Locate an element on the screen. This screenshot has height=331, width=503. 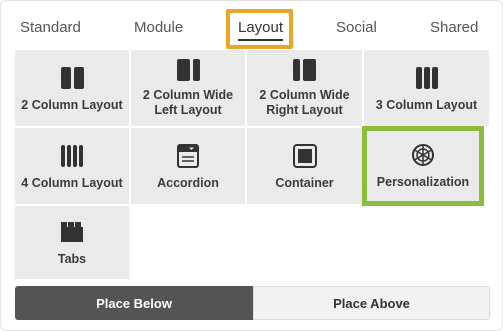
tile-accordion: Accordion is located at coordinates (188, 166).